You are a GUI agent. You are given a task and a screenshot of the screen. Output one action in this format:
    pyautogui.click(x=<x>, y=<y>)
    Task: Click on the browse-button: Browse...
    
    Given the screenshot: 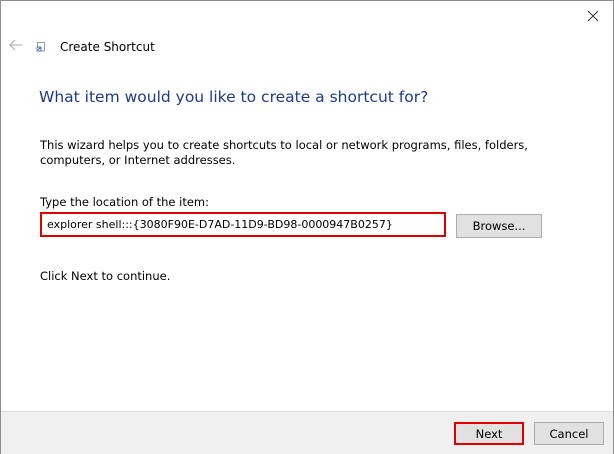 What is the action you would take?
    pyautogui.click(x=499, y=226)
    